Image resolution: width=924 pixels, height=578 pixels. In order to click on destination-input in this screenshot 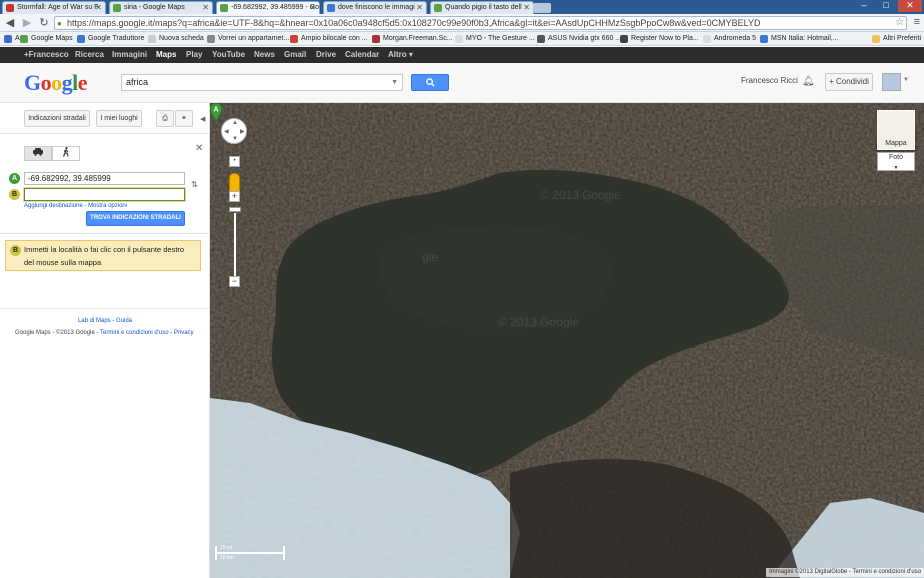, I will do `click(104, 194)`.